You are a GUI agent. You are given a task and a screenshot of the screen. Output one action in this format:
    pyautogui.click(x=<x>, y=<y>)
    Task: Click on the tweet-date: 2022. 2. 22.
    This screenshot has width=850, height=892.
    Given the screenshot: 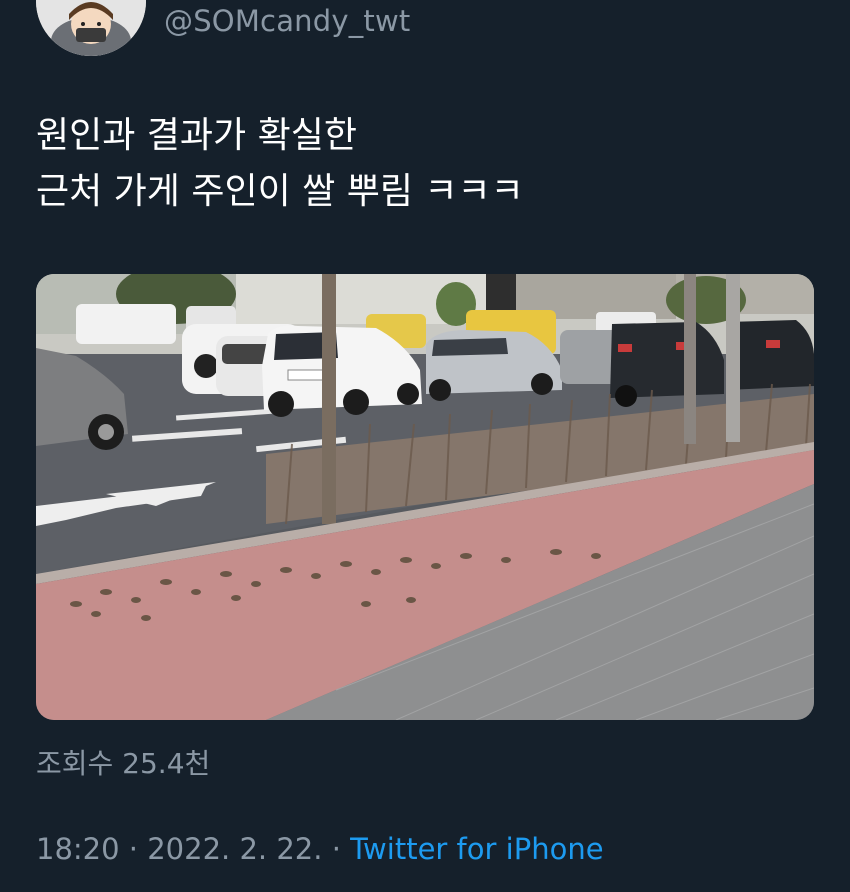 What is the action you would take?
    pyautogui.click(x=234, y=849)
    